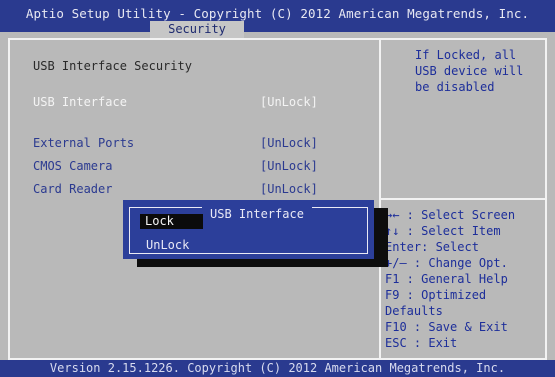  Describe the element at coordinates (289, 102) in the screenshot. I see `usb-interface-value: [UnLock]` at that location.